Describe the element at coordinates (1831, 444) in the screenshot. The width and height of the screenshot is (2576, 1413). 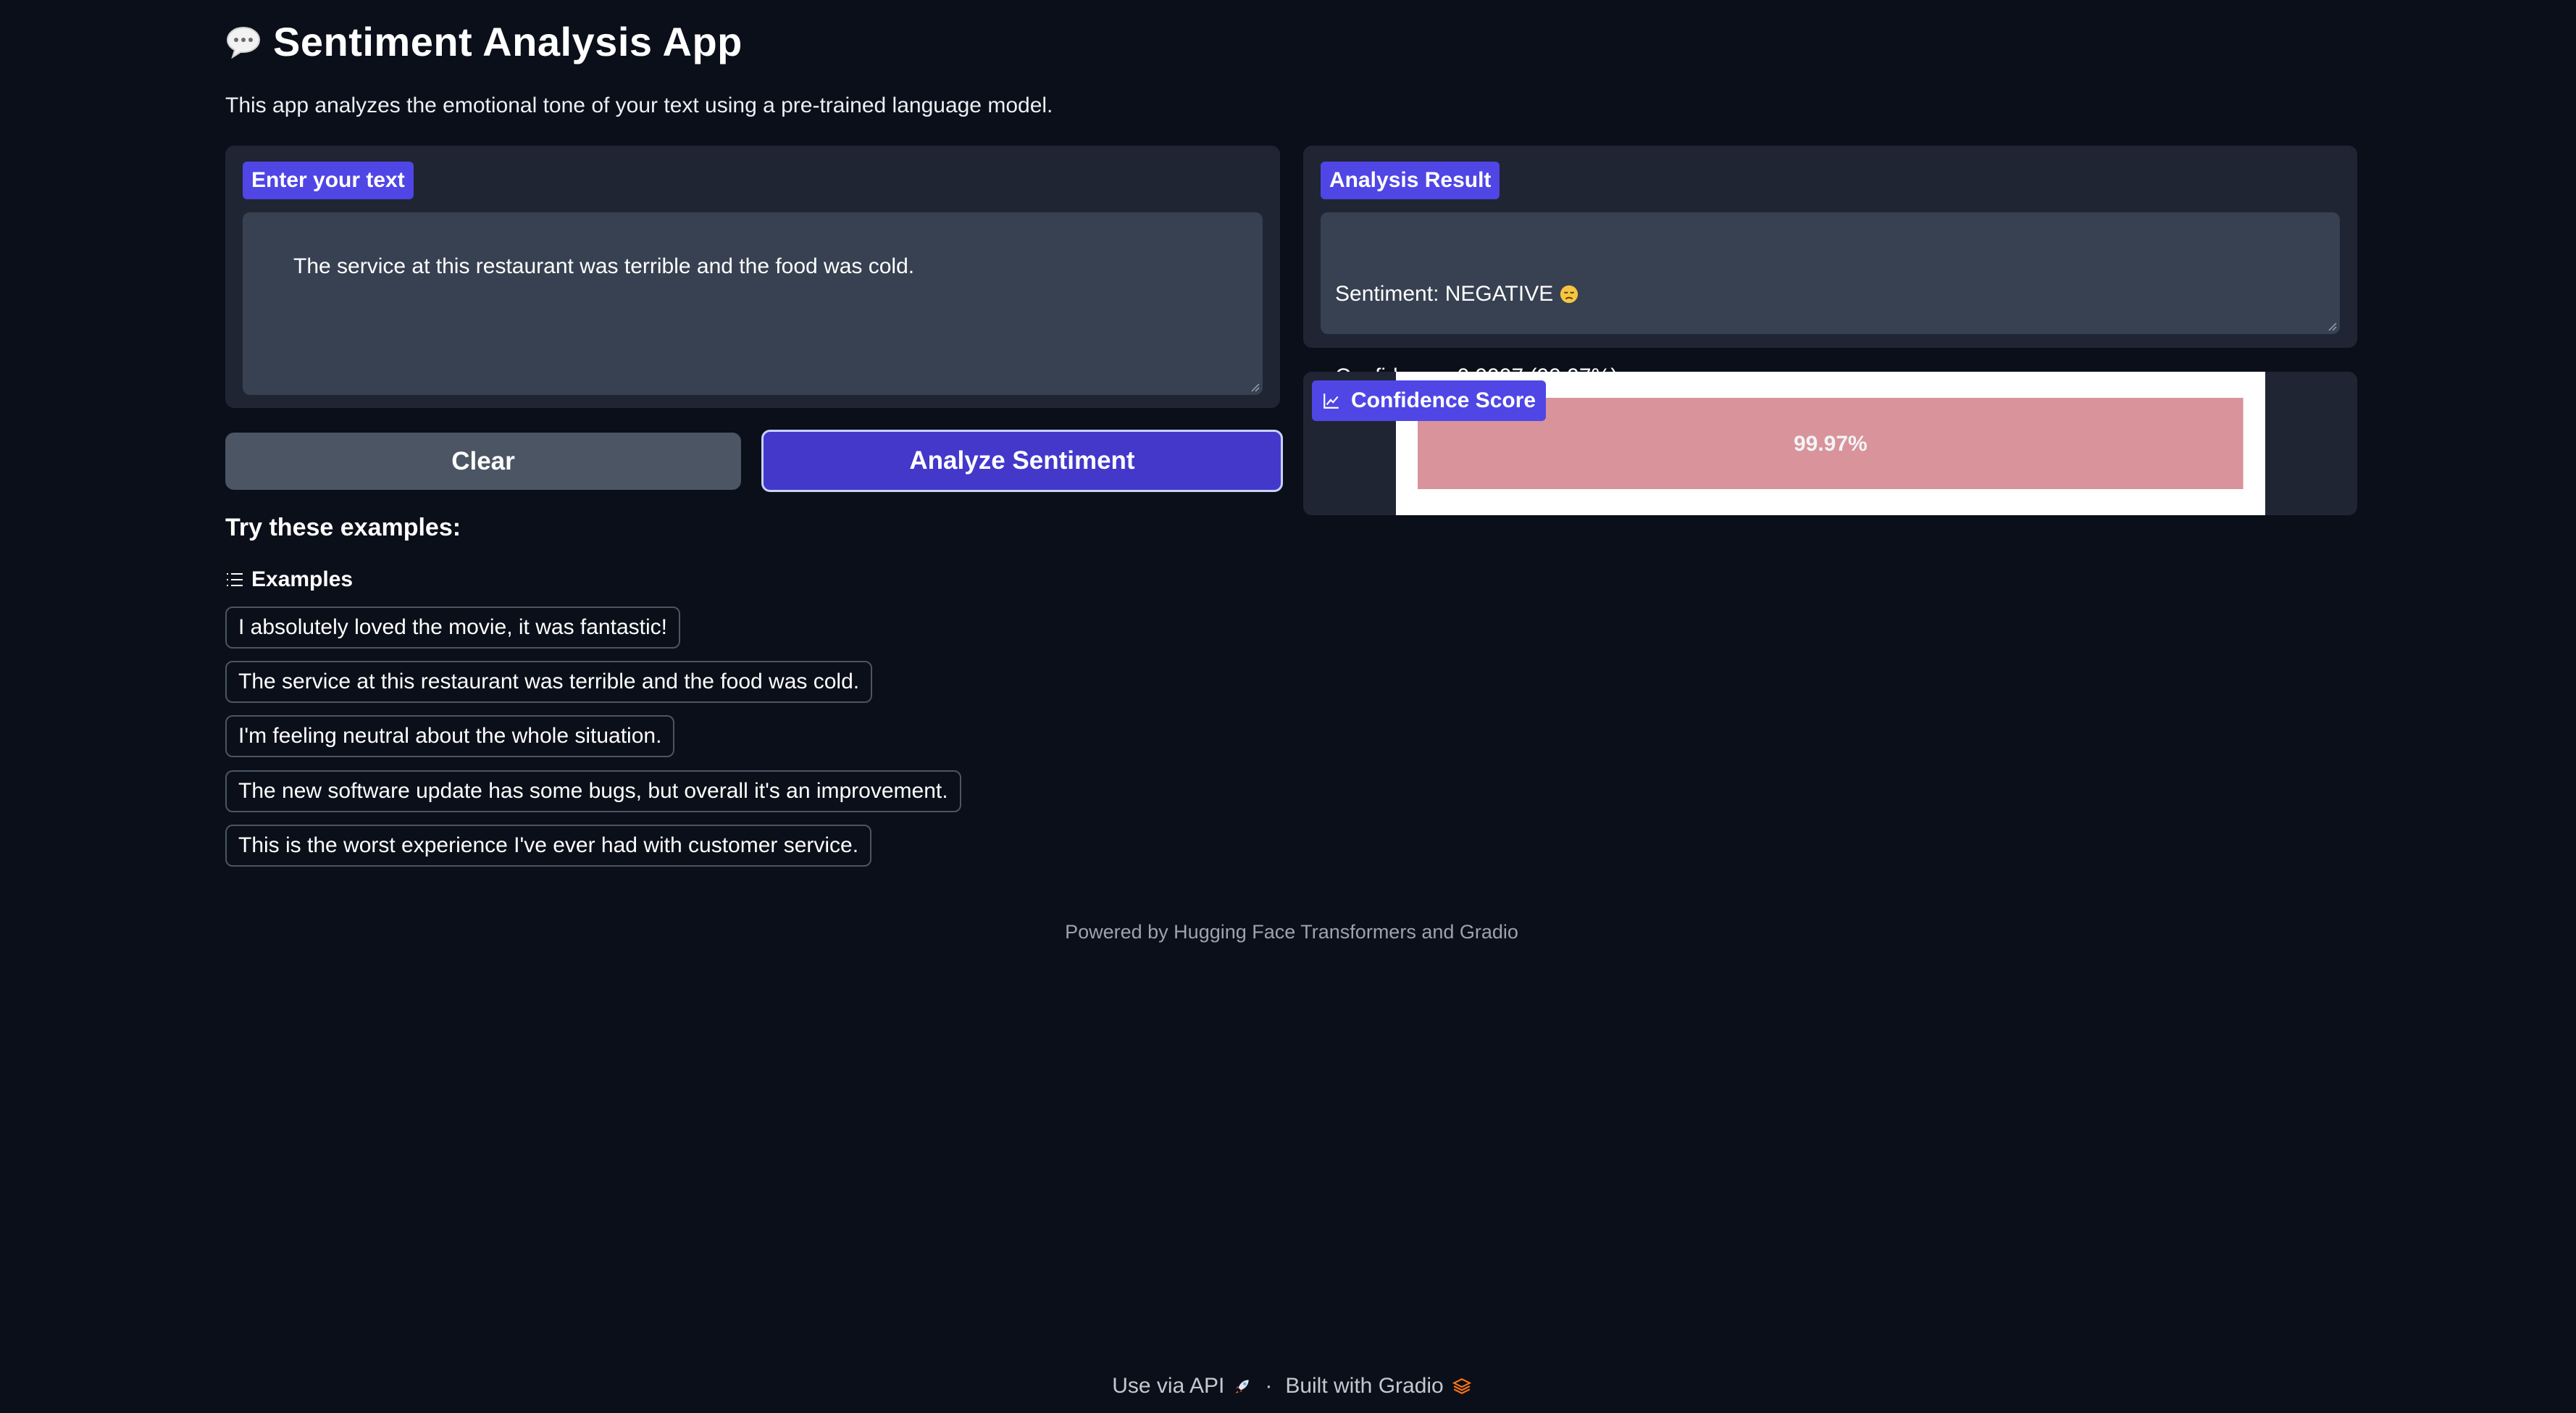
I see `confidence-bar-label: 99.97%` at that location.